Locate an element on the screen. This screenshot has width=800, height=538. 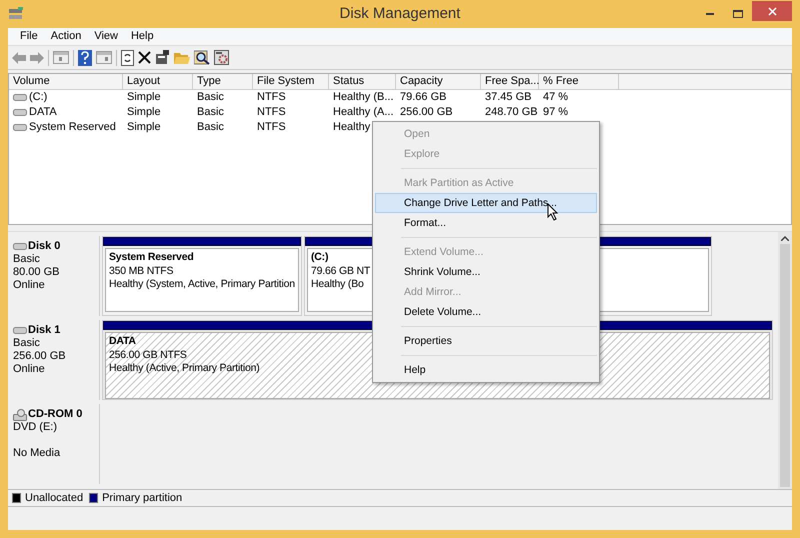
disk-size: 80.00 GB is located at coordinates (36, 272).